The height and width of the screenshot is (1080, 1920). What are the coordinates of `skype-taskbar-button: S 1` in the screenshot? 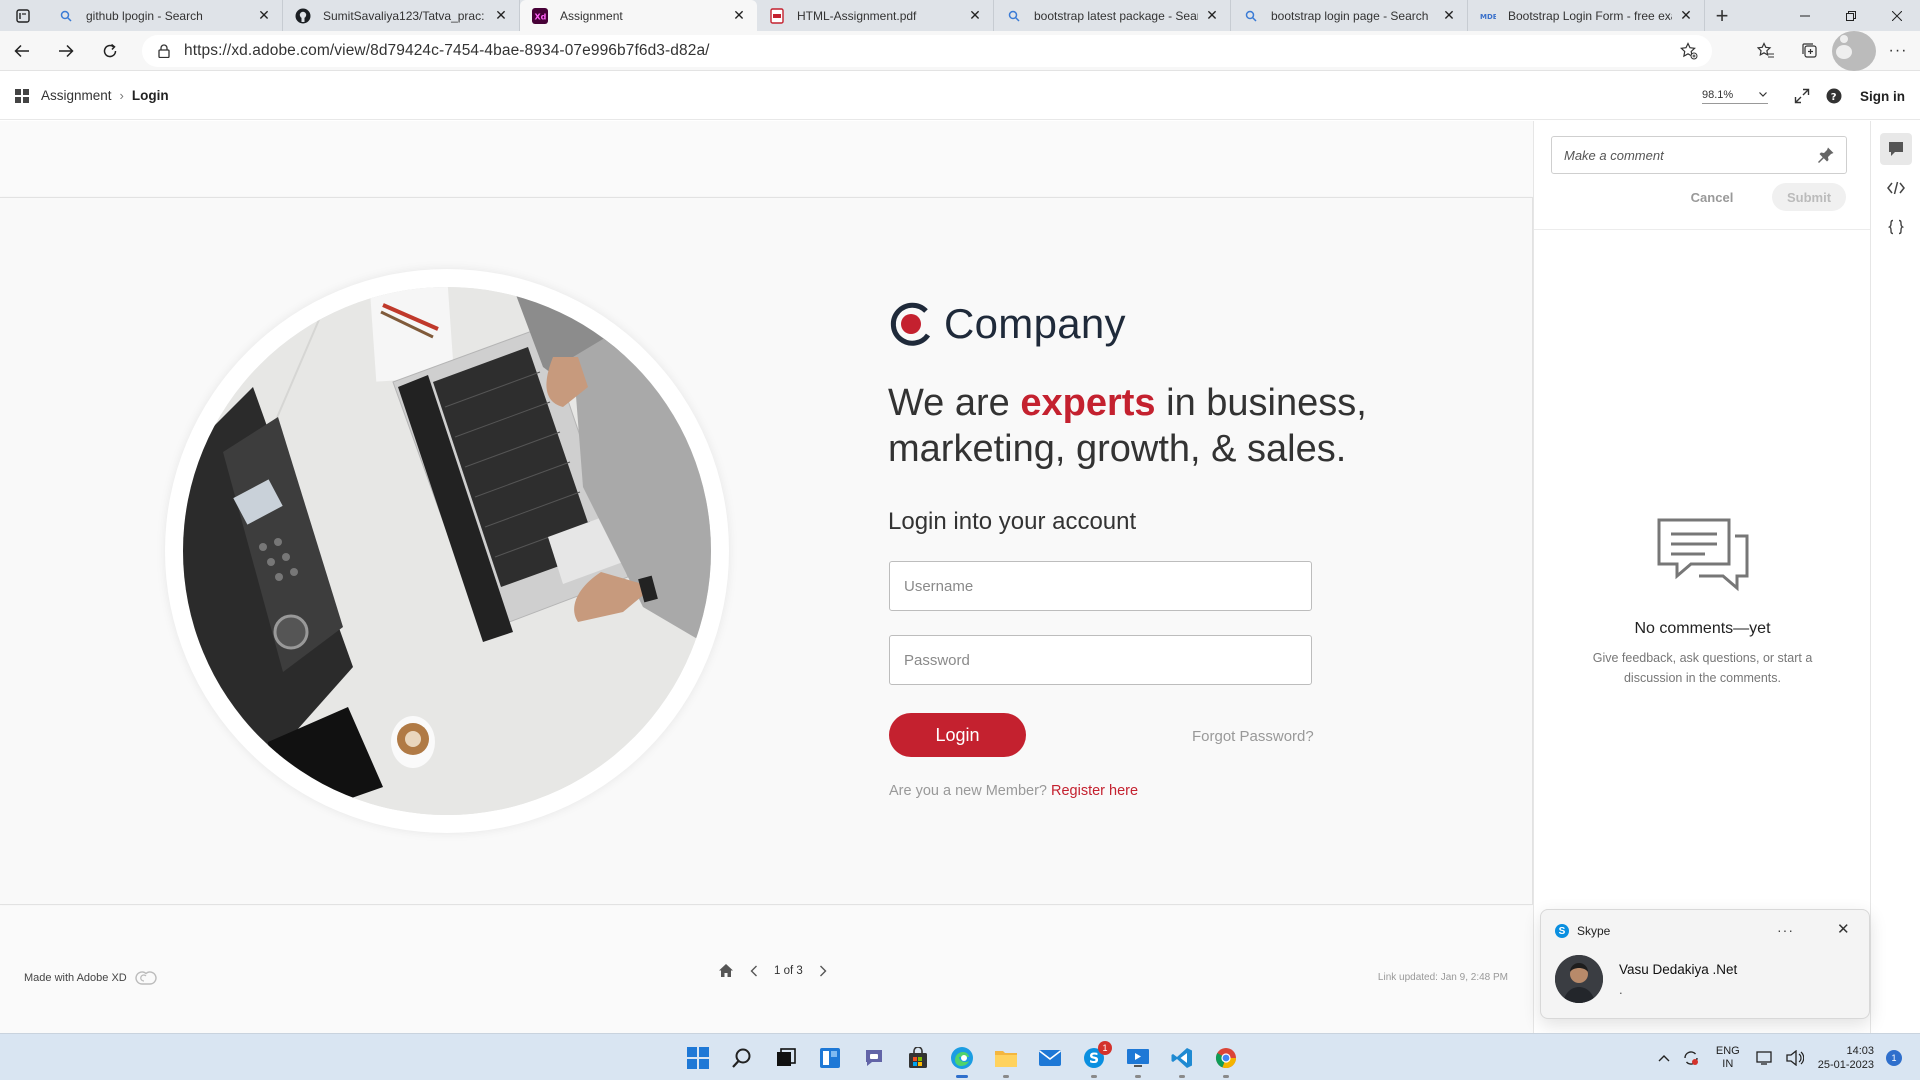 It's located at (1094, 1057).